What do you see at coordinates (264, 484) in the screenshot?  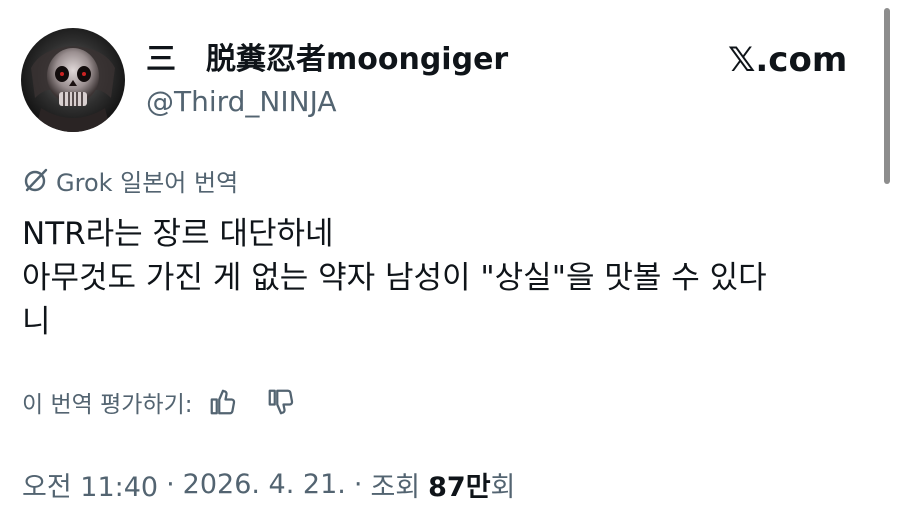 I see `tweet-date: 2026. 4. 21.` at bounding box center [264, 484].